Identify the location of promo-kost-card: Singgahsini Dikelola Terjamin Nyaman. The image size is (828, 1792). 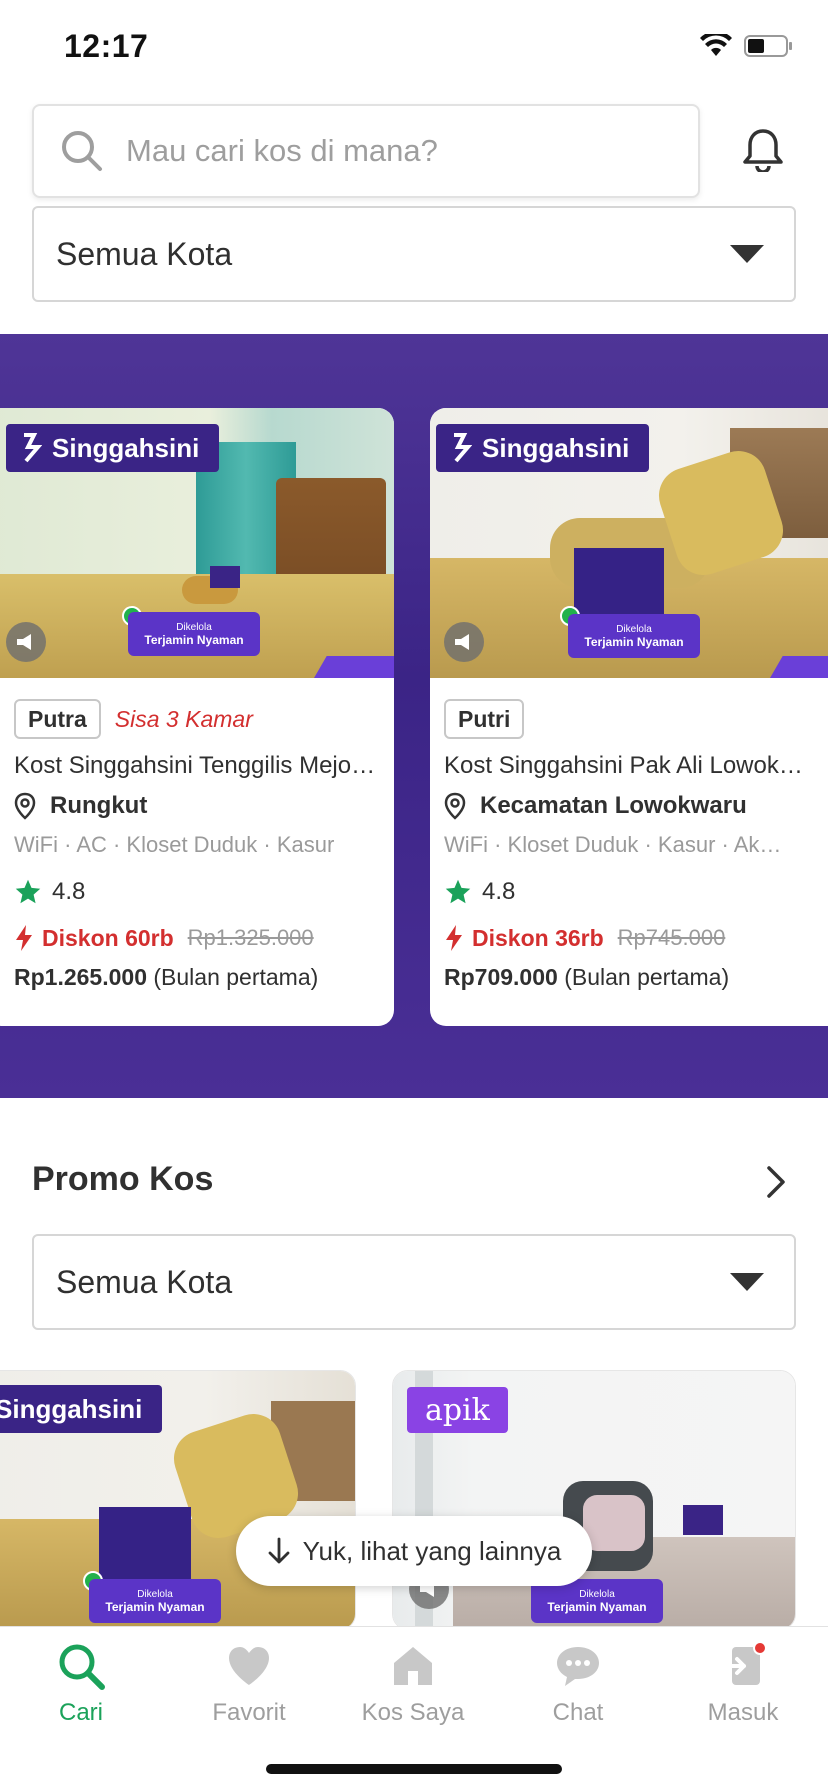
(178, 1500).